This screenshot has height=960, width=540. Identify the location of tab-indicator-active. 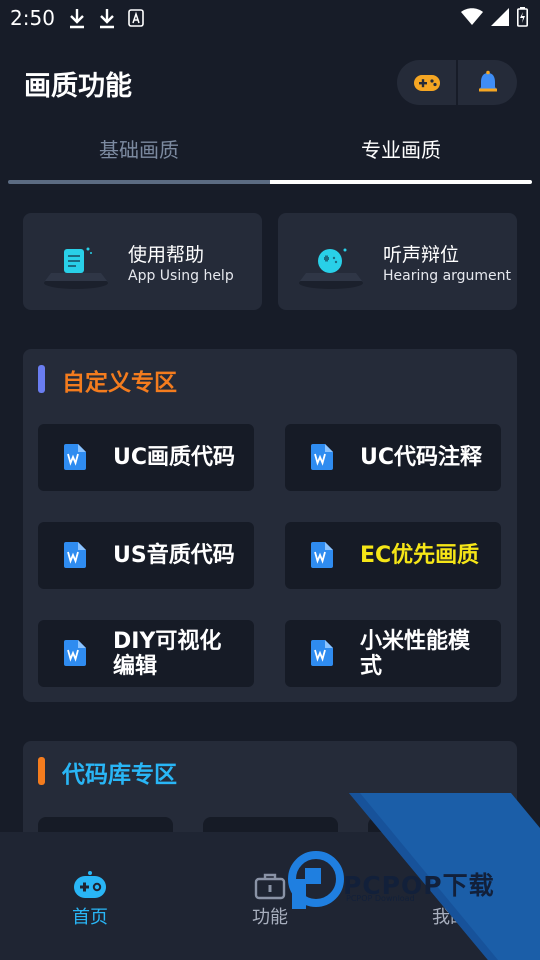
(401, 182).